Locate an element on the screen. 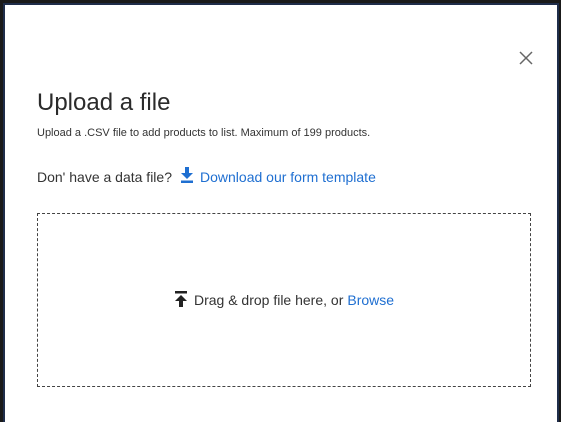 This screenshot has height=422, width=561. dialog-title: Upload a file is located at coordinates (104, 102).